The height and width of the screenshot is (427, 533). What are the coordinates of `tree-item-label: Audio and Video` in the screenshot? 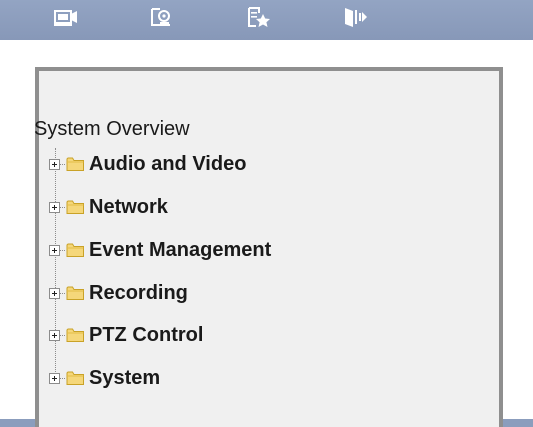 It's located at (168, 163).